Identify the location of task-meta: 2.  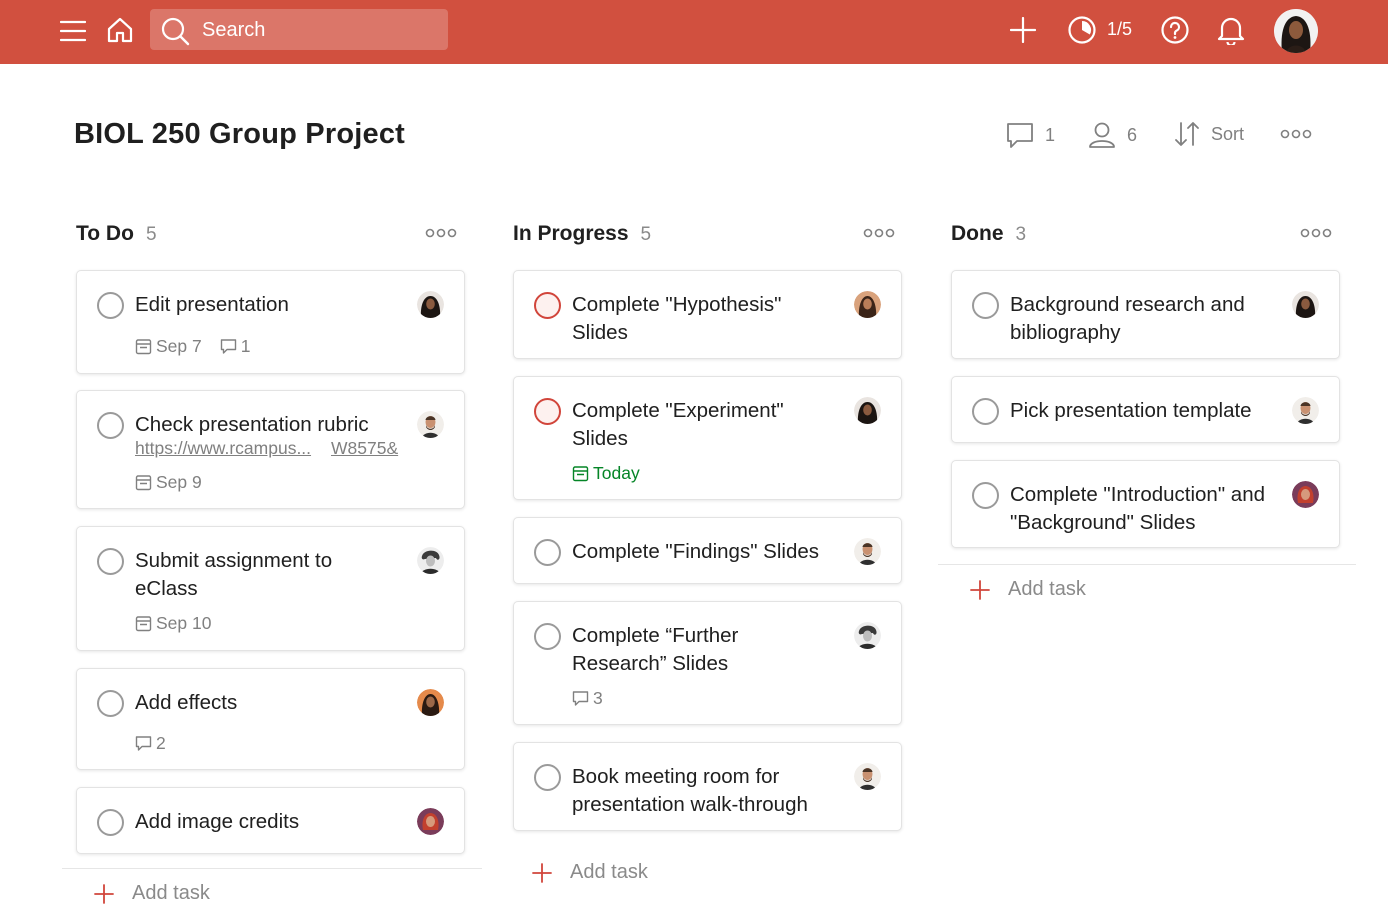
(150, 743).